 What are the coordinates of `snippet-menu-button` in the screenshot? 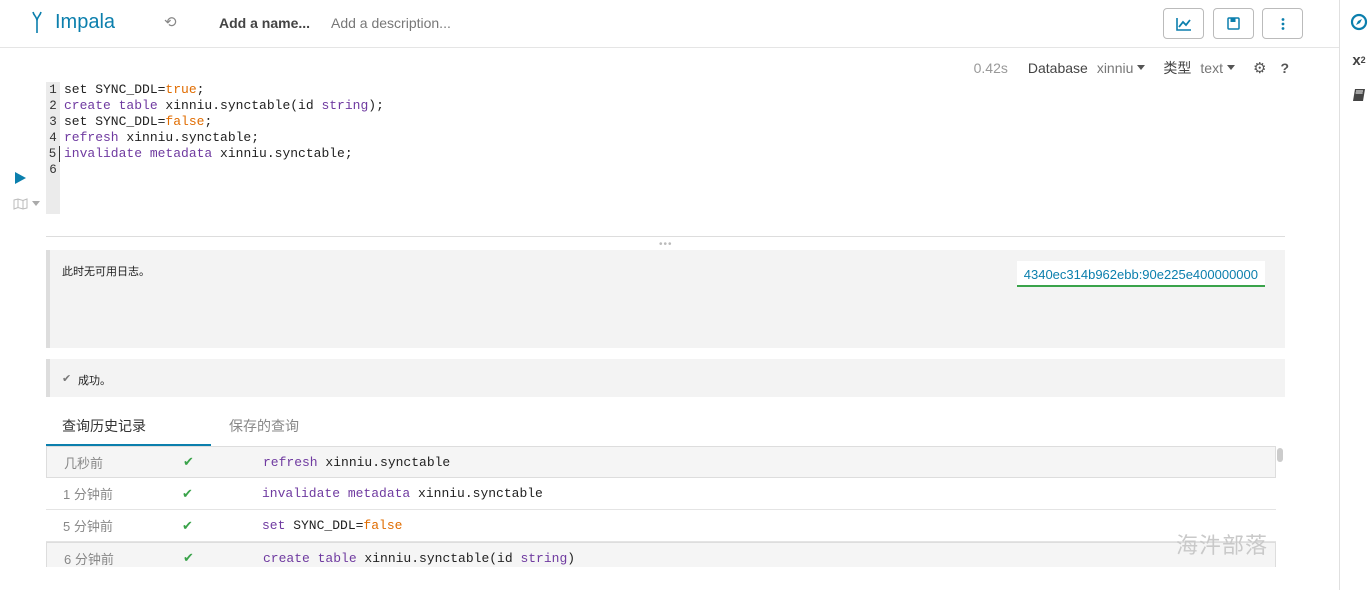 It's located at (26, 204).